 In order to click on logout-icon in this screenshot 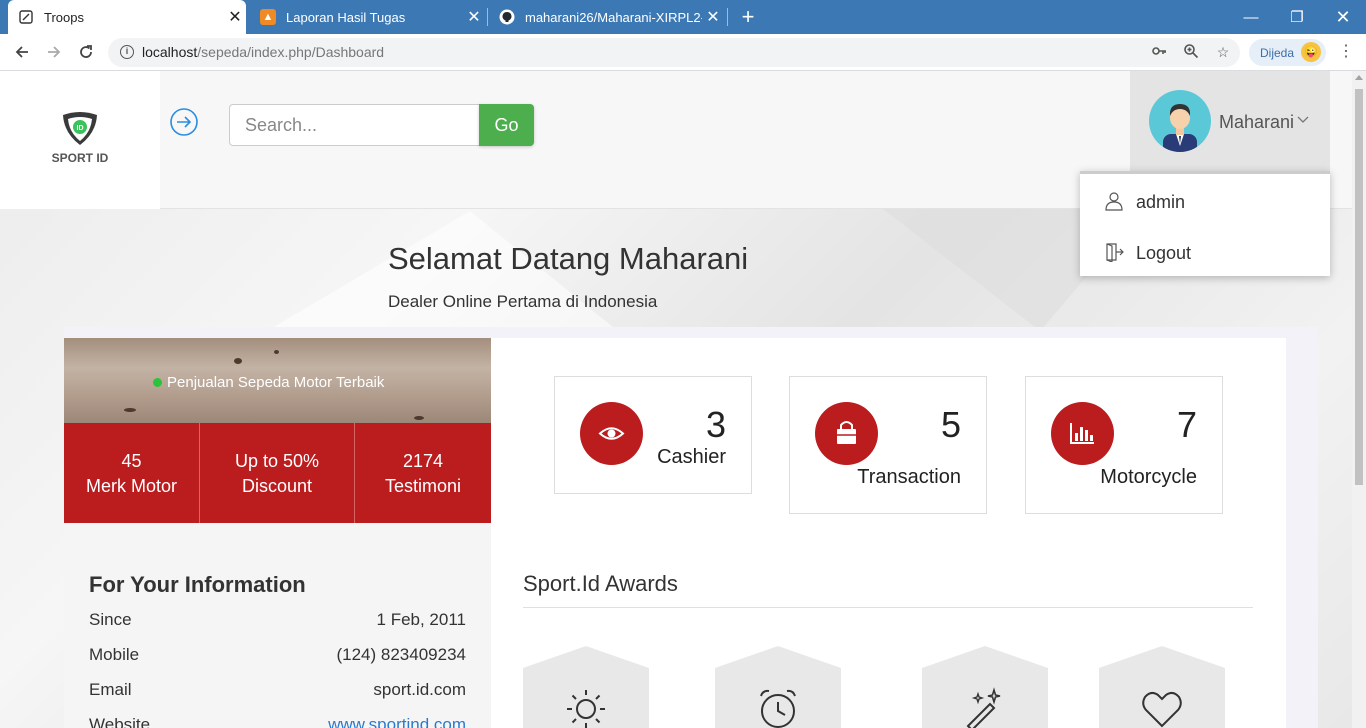, I will do `click(1115, 252)`.